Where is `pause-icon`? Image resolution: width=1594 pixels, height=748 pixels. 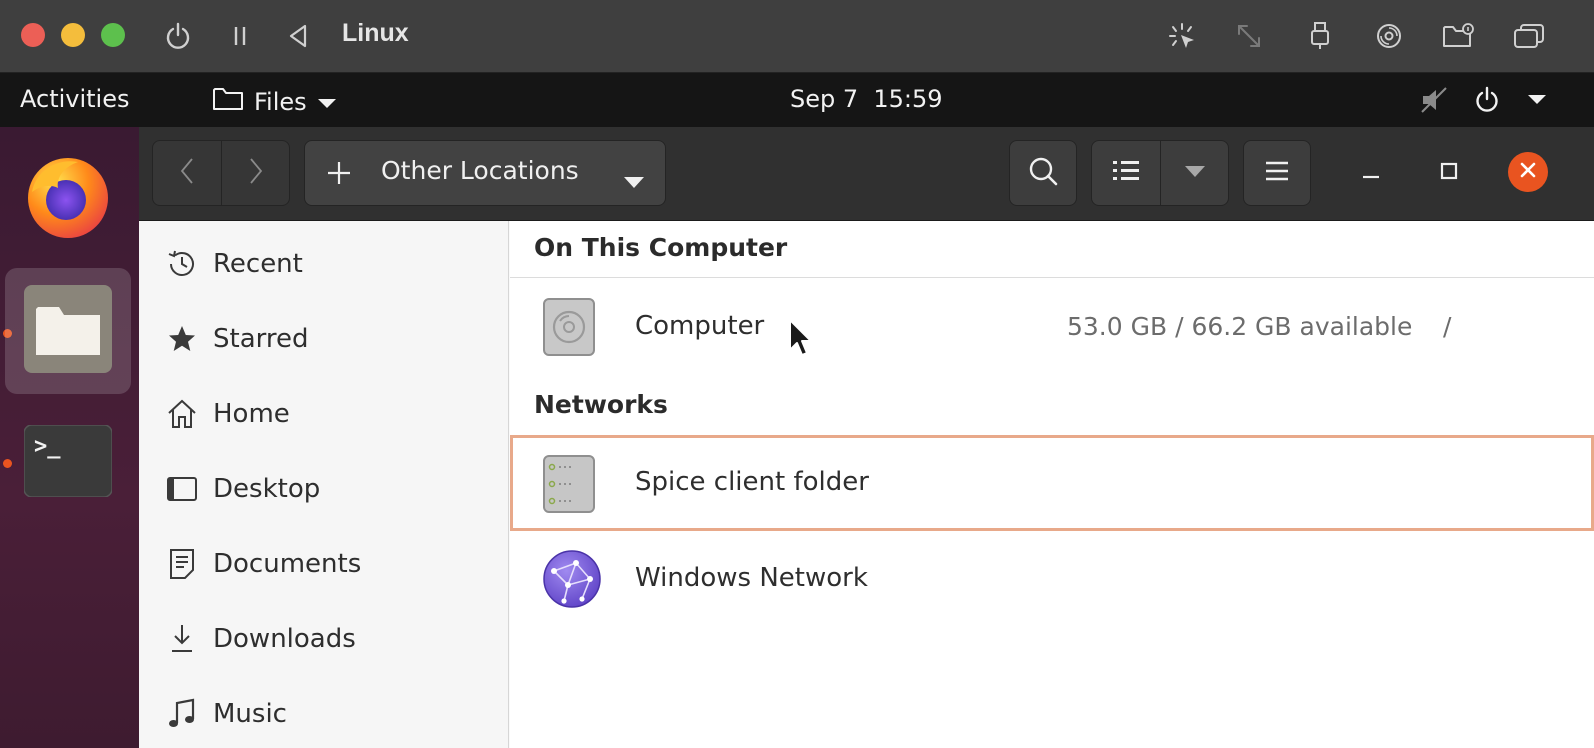 pause-icon is located at coordinates (240, 36).